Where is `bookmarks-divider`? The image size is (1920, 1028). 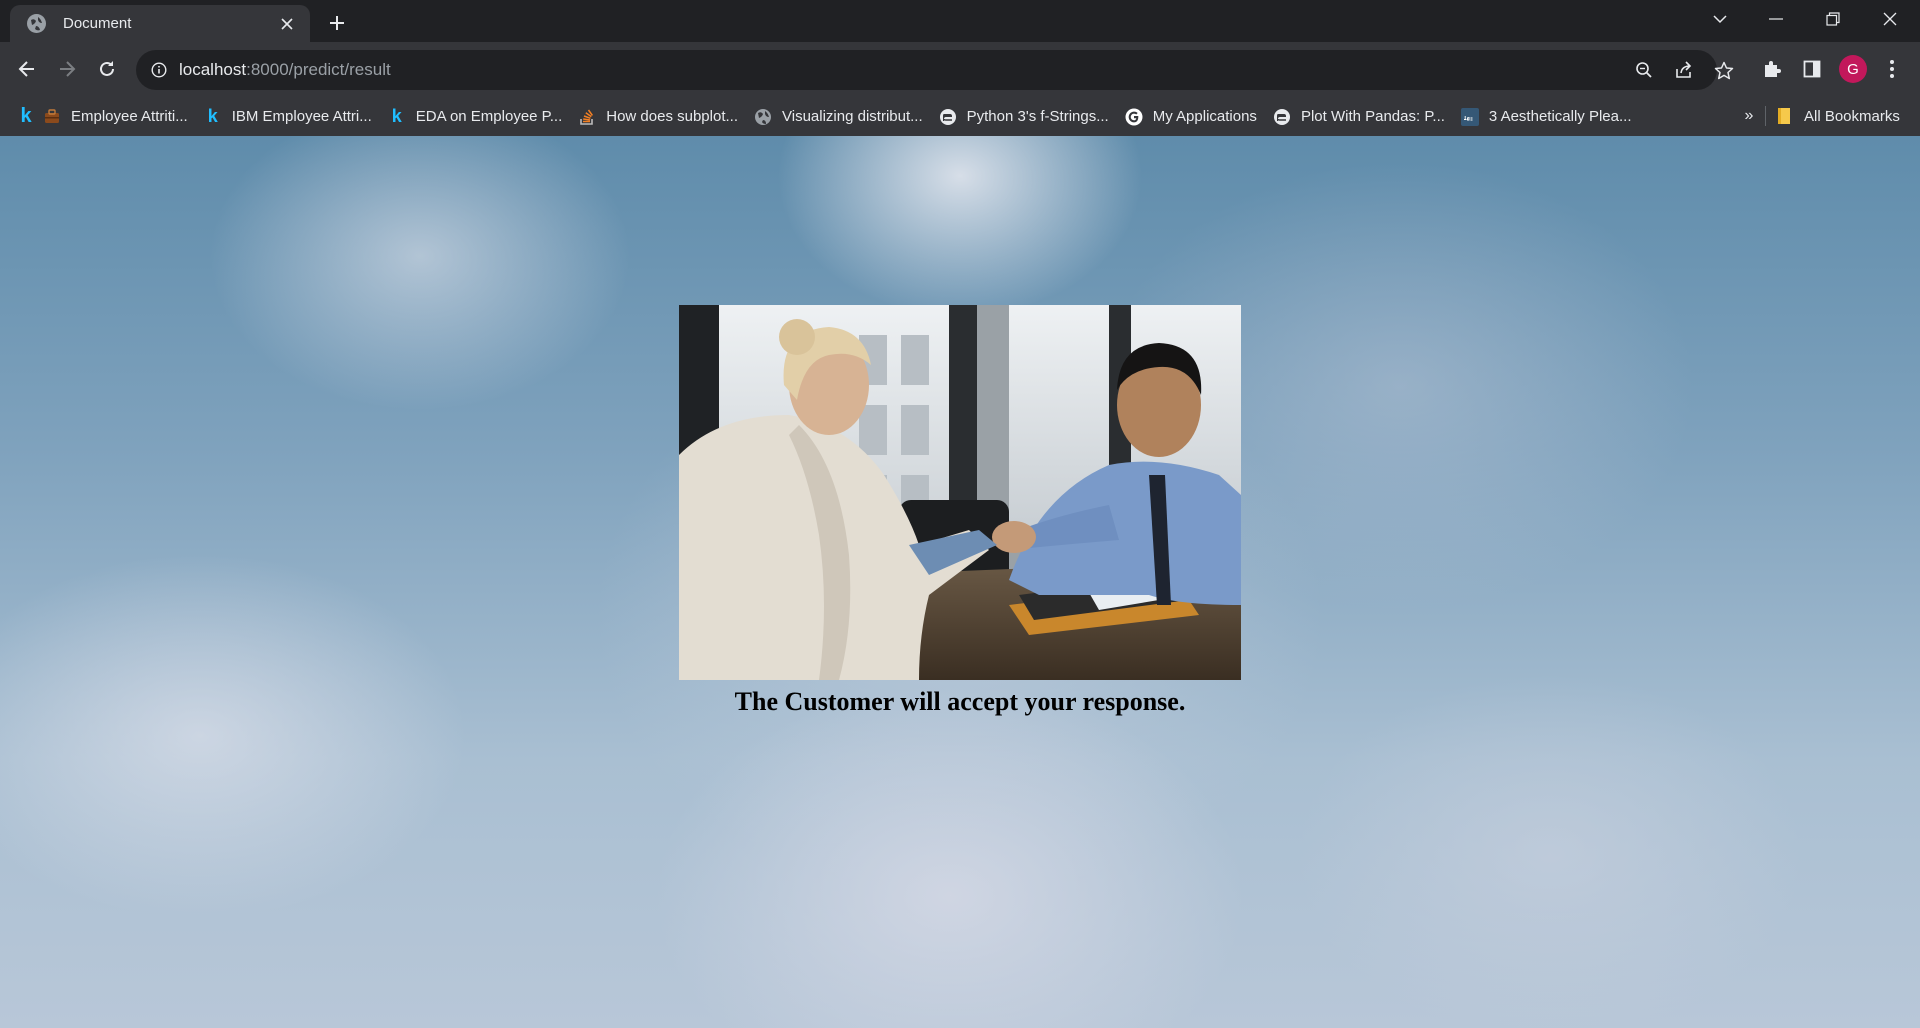
bookmarks-divider is located at coordinates (1765, 116).